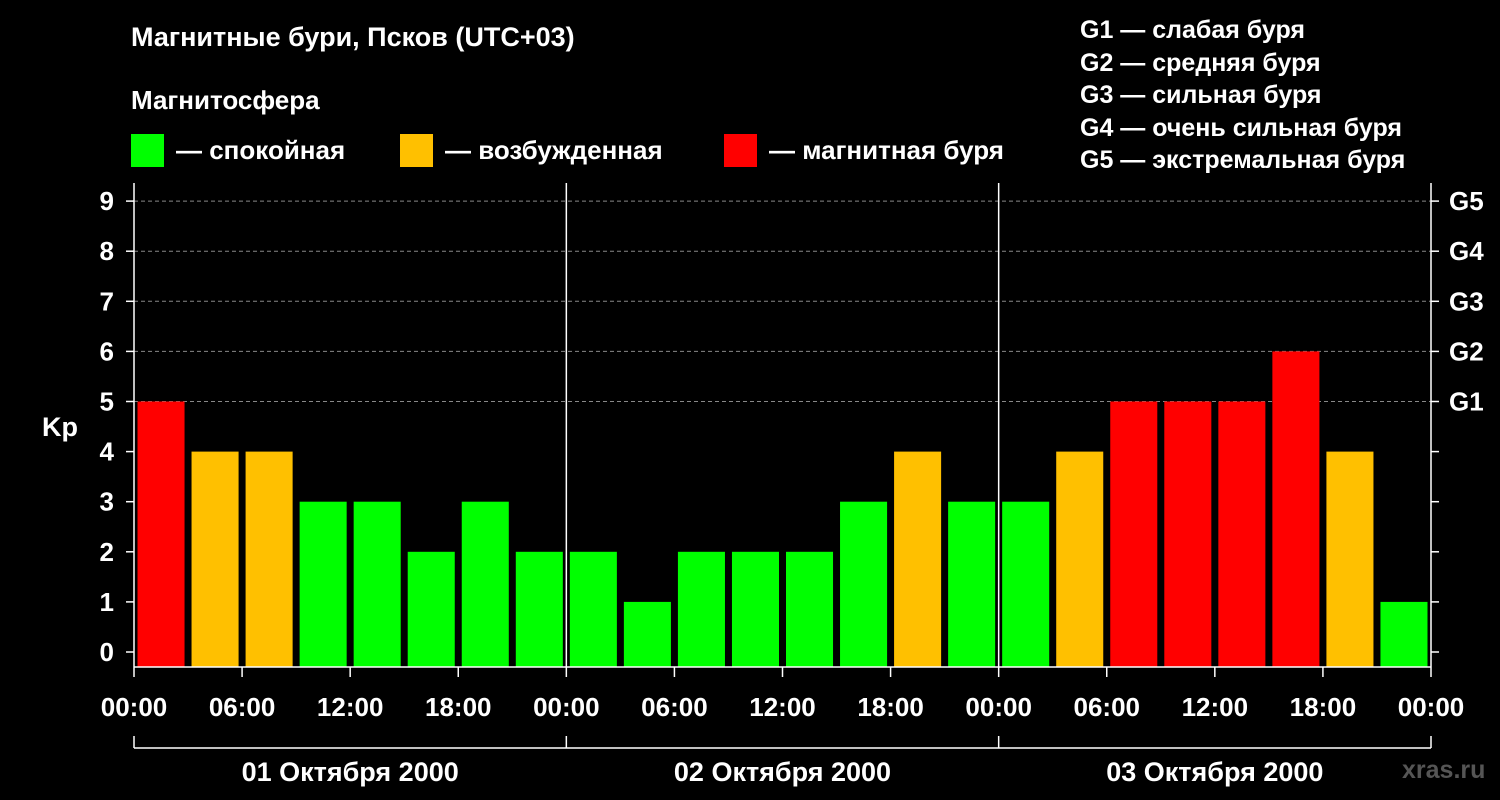 Image resolution: width=1500 pixels, height=800 pixels. What do you see at coordinates (1444, 770) in the screenshot?
I see `watermark: xras.ru` at bounding box center [1444, 770].